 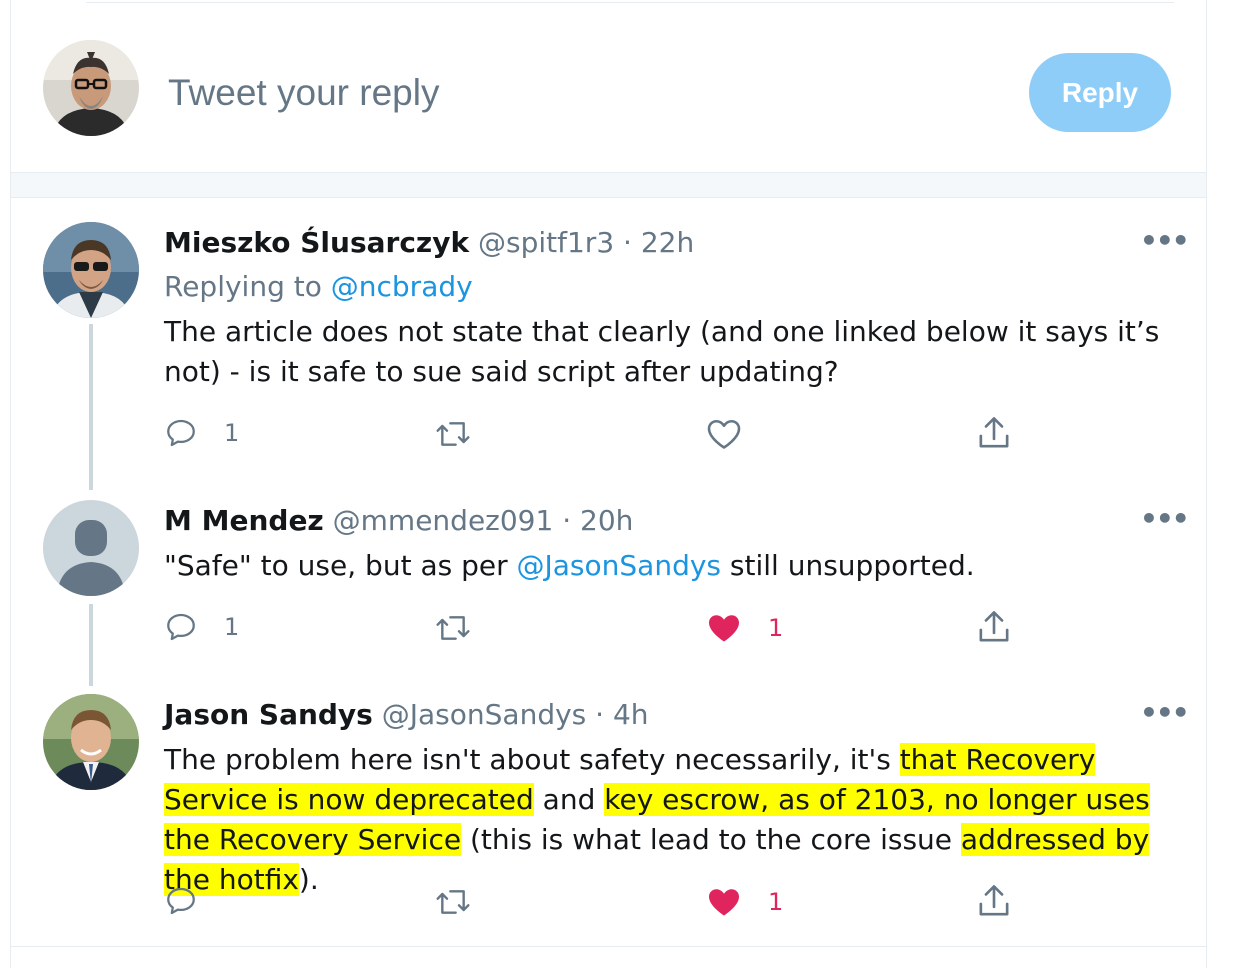 I want to click on my-avatar, so click(x=91, y=88).